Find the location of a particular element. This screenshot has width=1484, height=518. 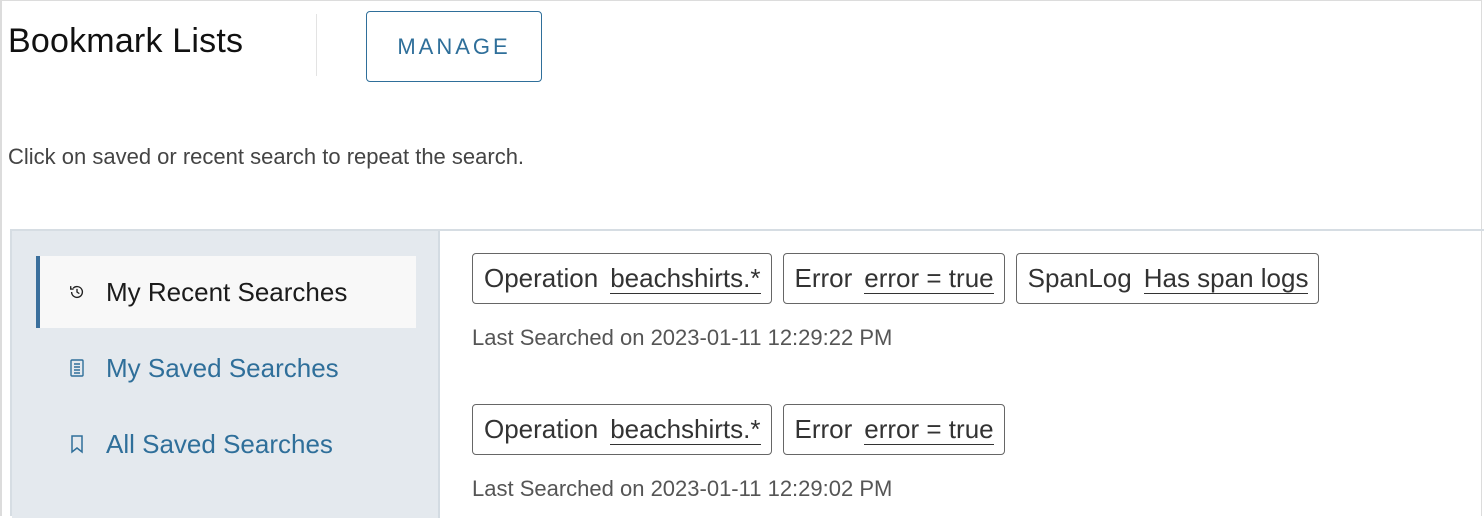

document-list-icon is located at coordinates (77, 368).